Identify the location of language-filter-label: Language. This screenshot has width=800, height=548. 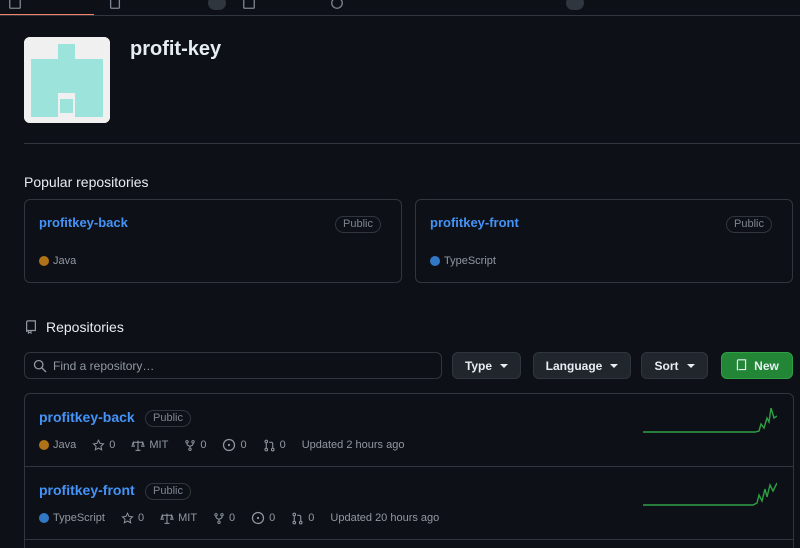
(574, 365).